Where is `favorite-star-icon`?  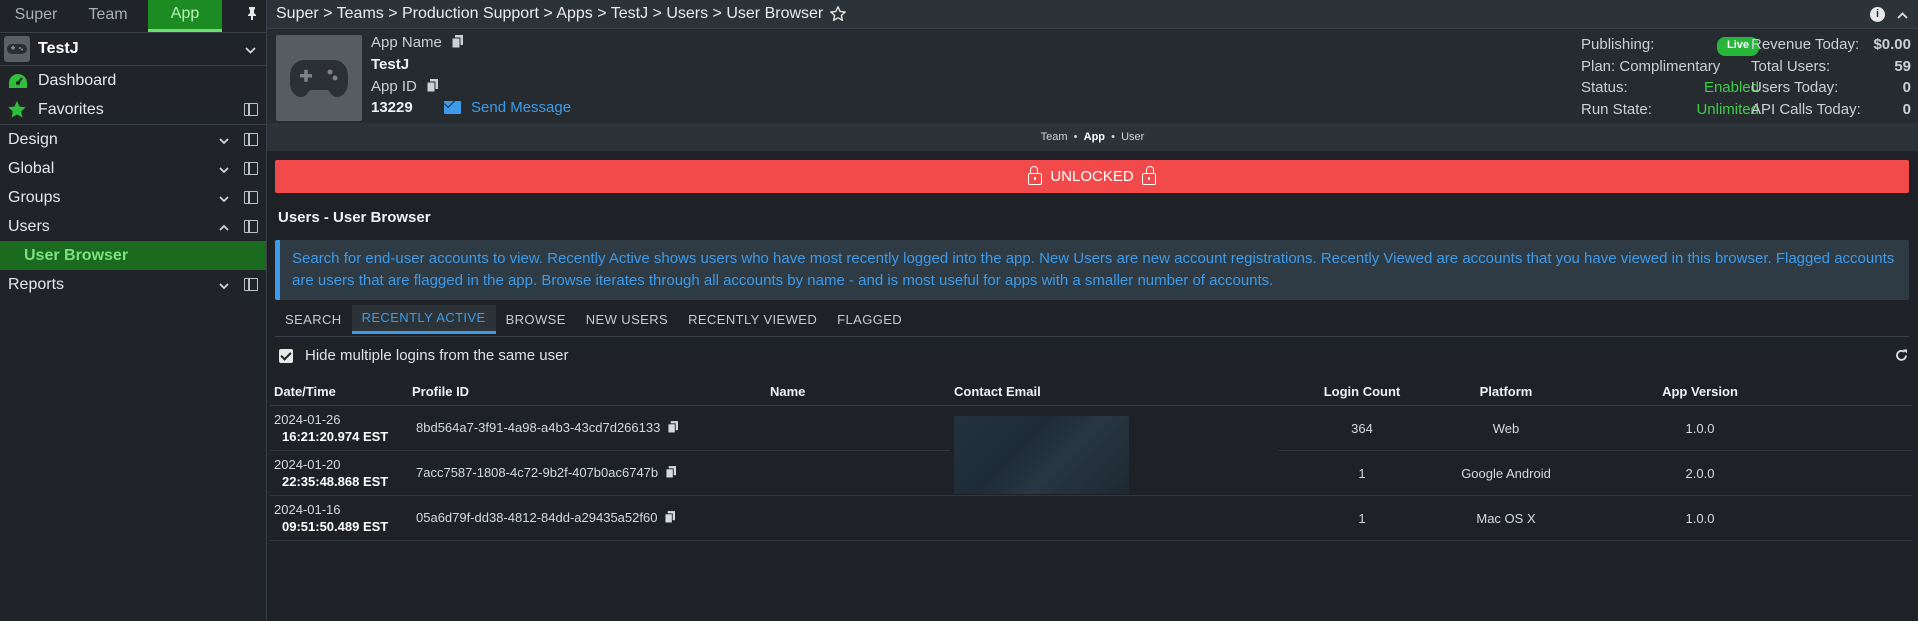 favorite-star-icon is located at coordinates (838, 15).